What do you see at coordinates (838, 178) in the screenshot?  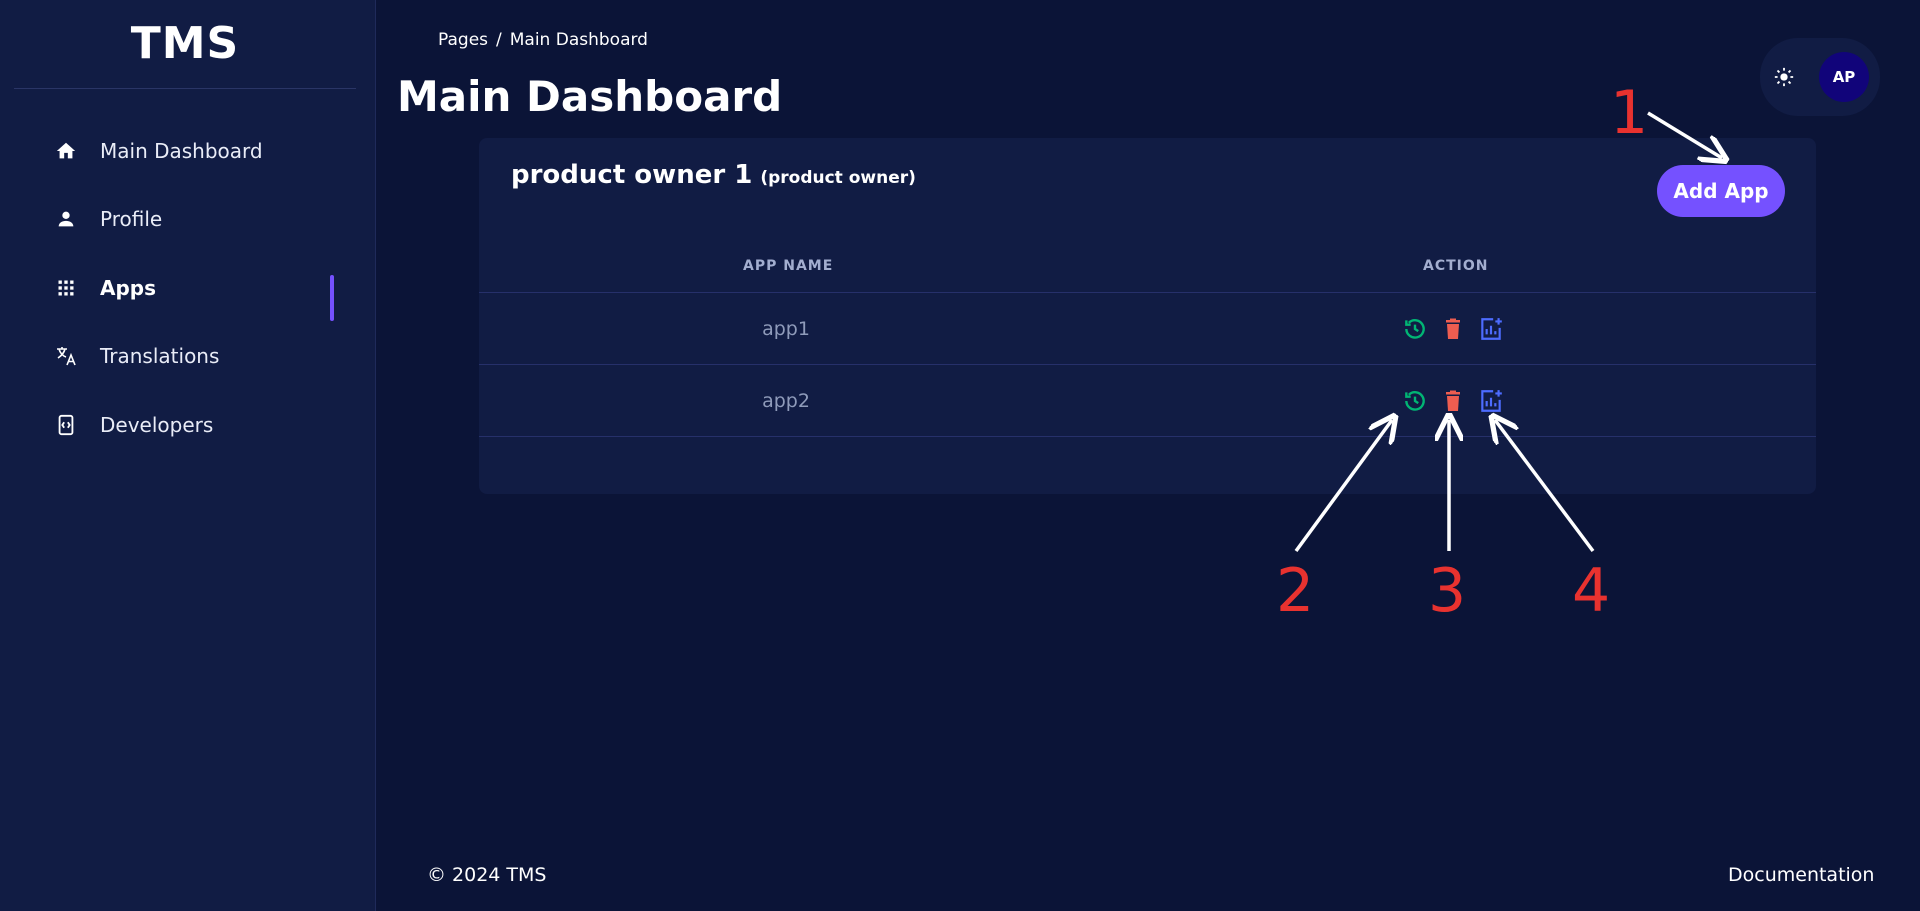 I see `owner-role: (product owner)` at bounding box center [838, 178].